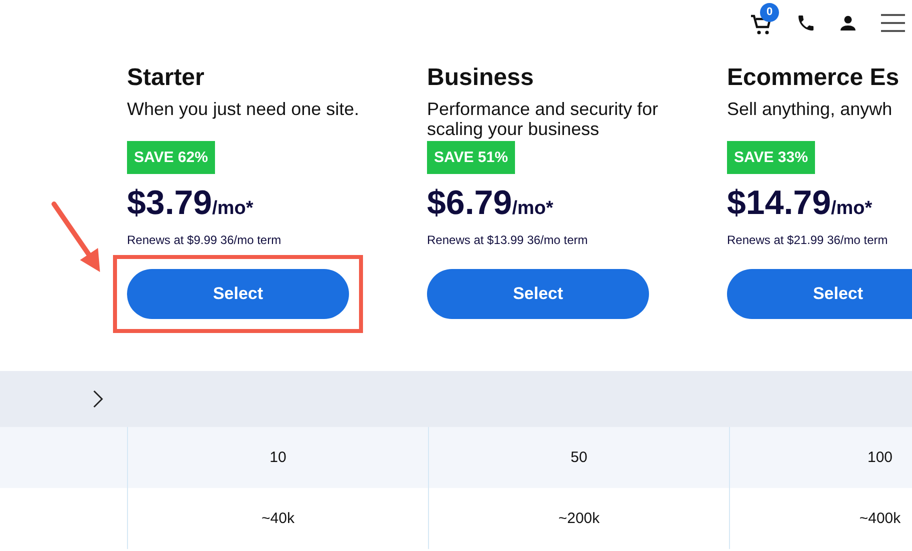 This screenshot has height=551, width=912. I want to click on cart-count-badge: 0, so click(769, 12).